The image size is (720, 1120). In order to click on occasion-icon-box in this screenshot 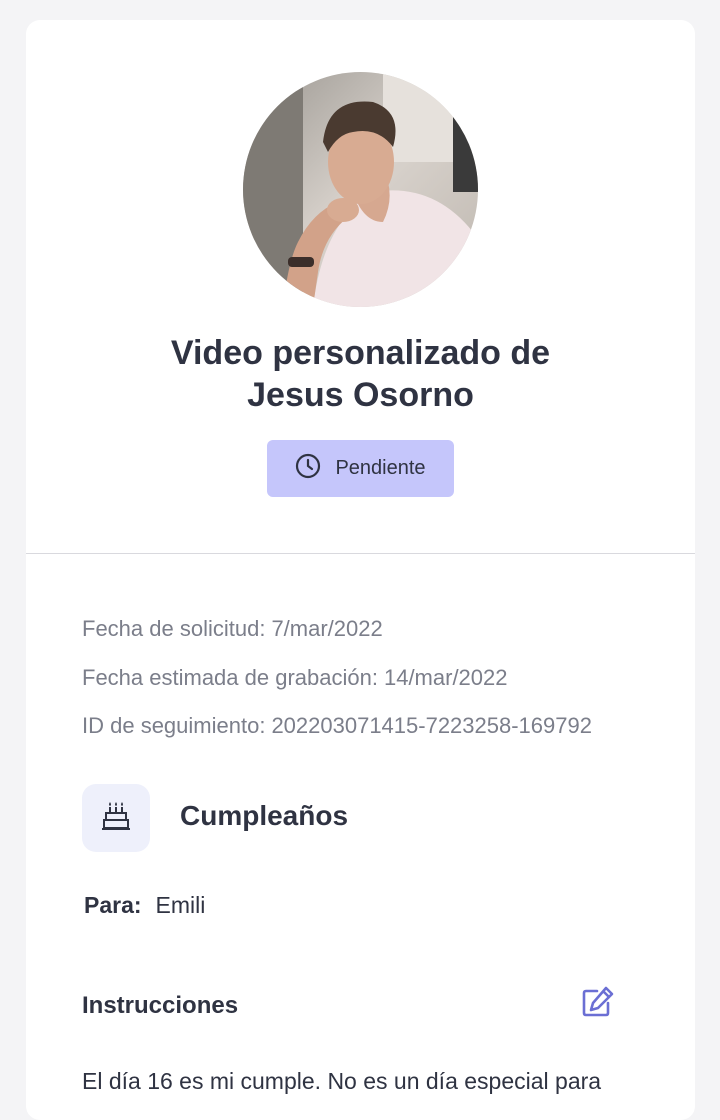, I will do `click(116, 818)`.